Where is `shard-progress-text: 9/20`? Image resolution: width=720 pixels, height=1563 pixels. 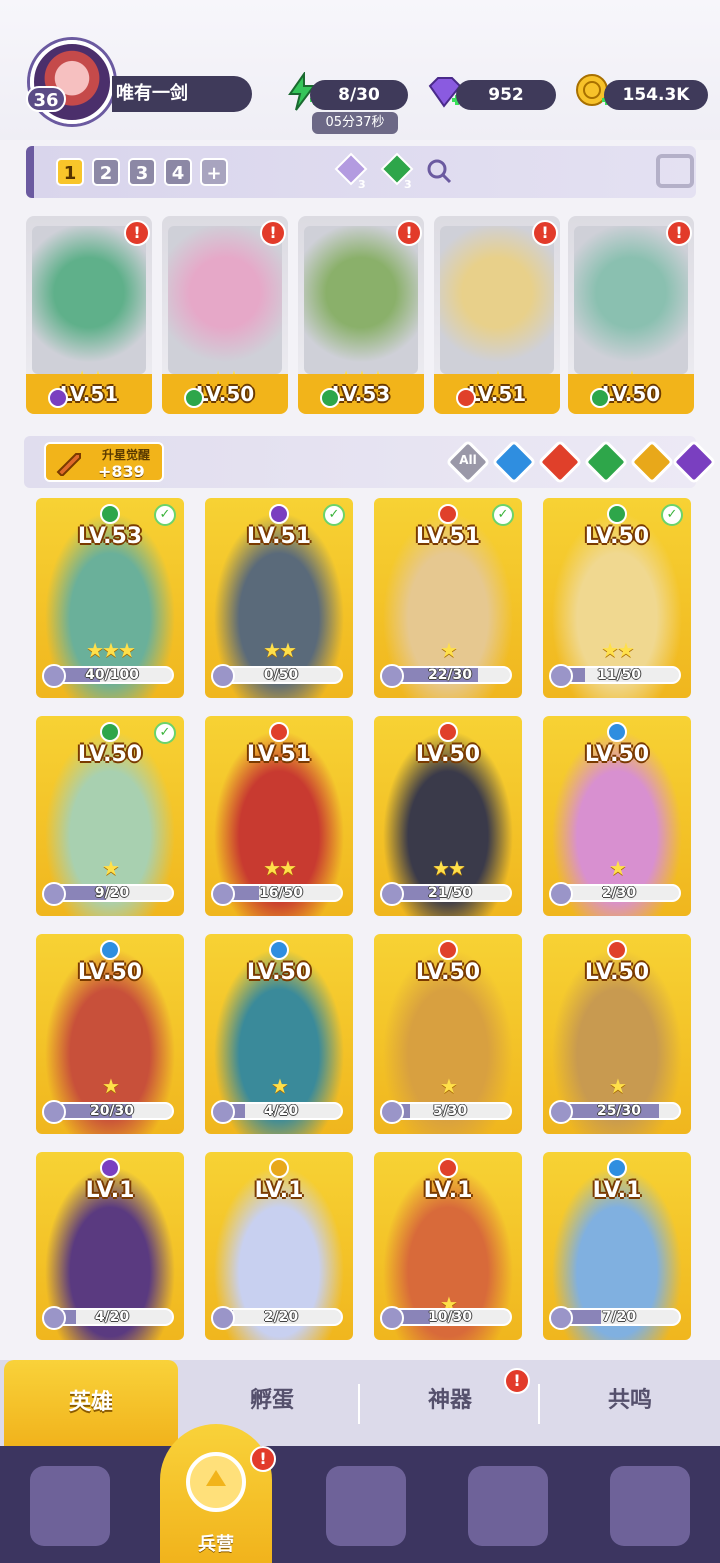 shard-progress-text: 9/20 is located at coordinates (112, 893).